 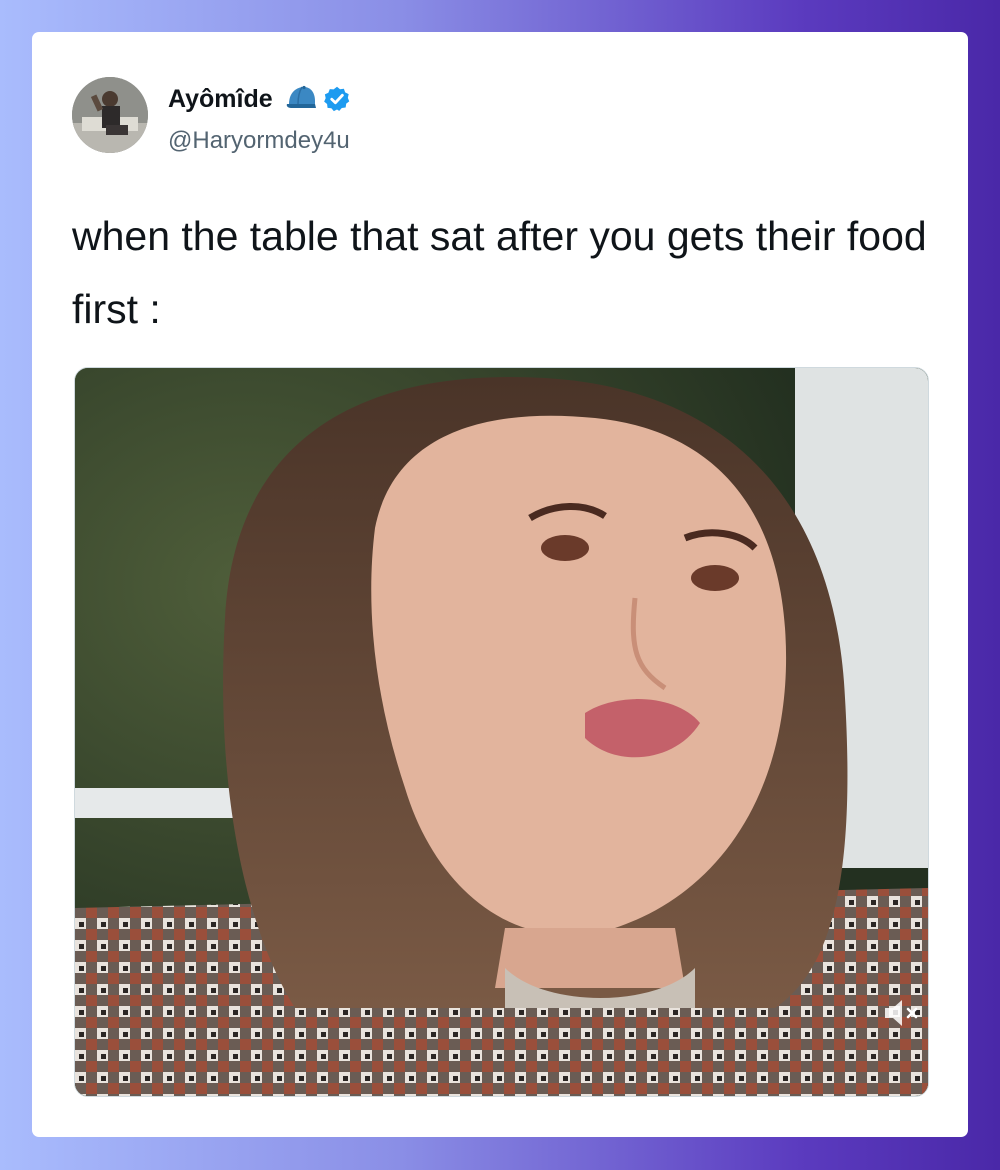 I want to click on speaker-muted-icon, so click(x=902, y=1013).